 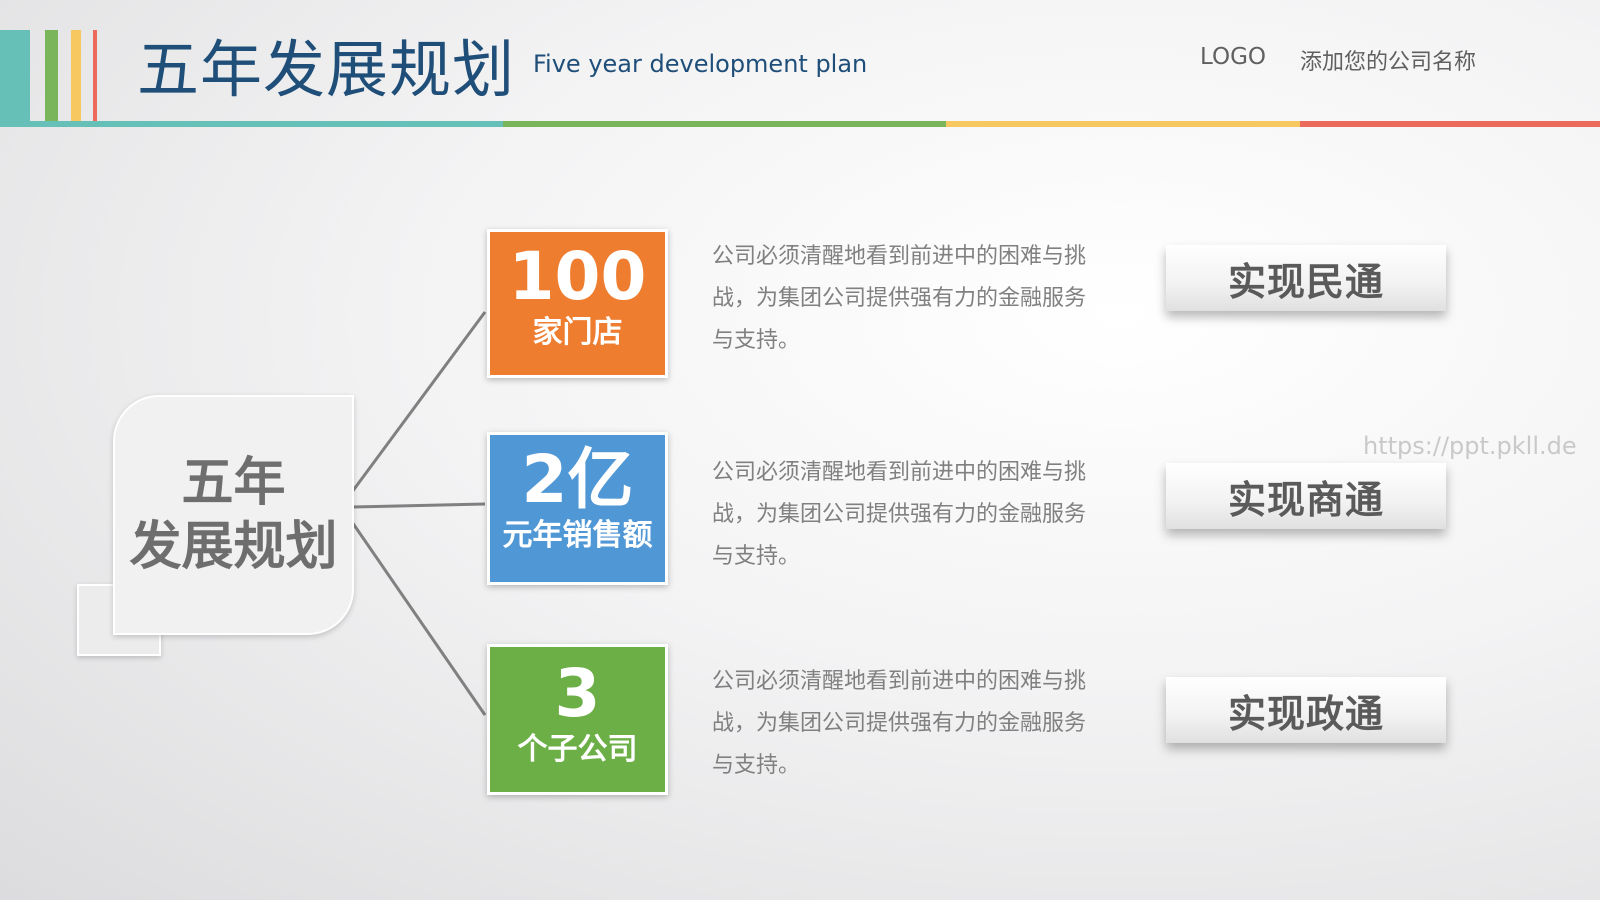 I want to click on tag-box-1: 实现民通, so click(x=1306, y=278).